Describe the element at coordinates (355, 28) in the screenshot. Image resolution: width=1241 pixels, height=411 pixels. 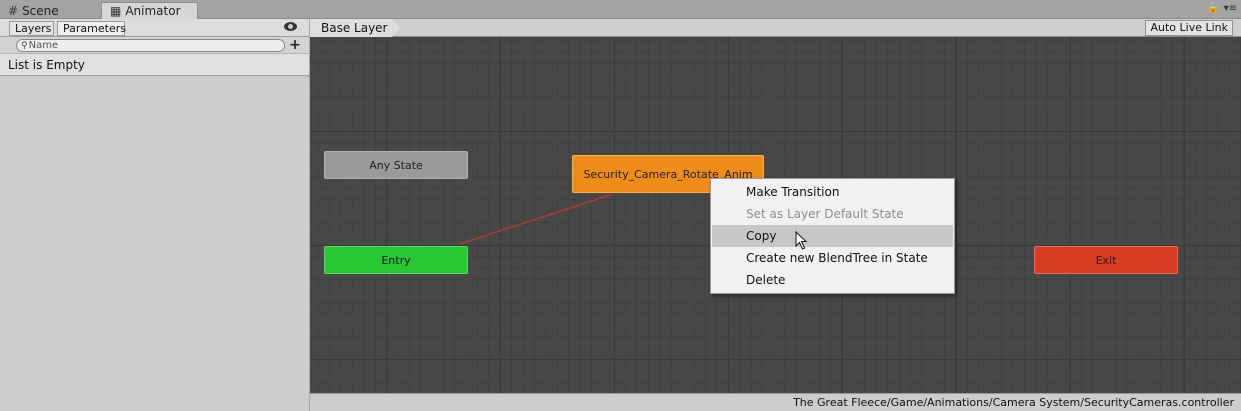
I see `breadcrumb: Base Layer` at that location.